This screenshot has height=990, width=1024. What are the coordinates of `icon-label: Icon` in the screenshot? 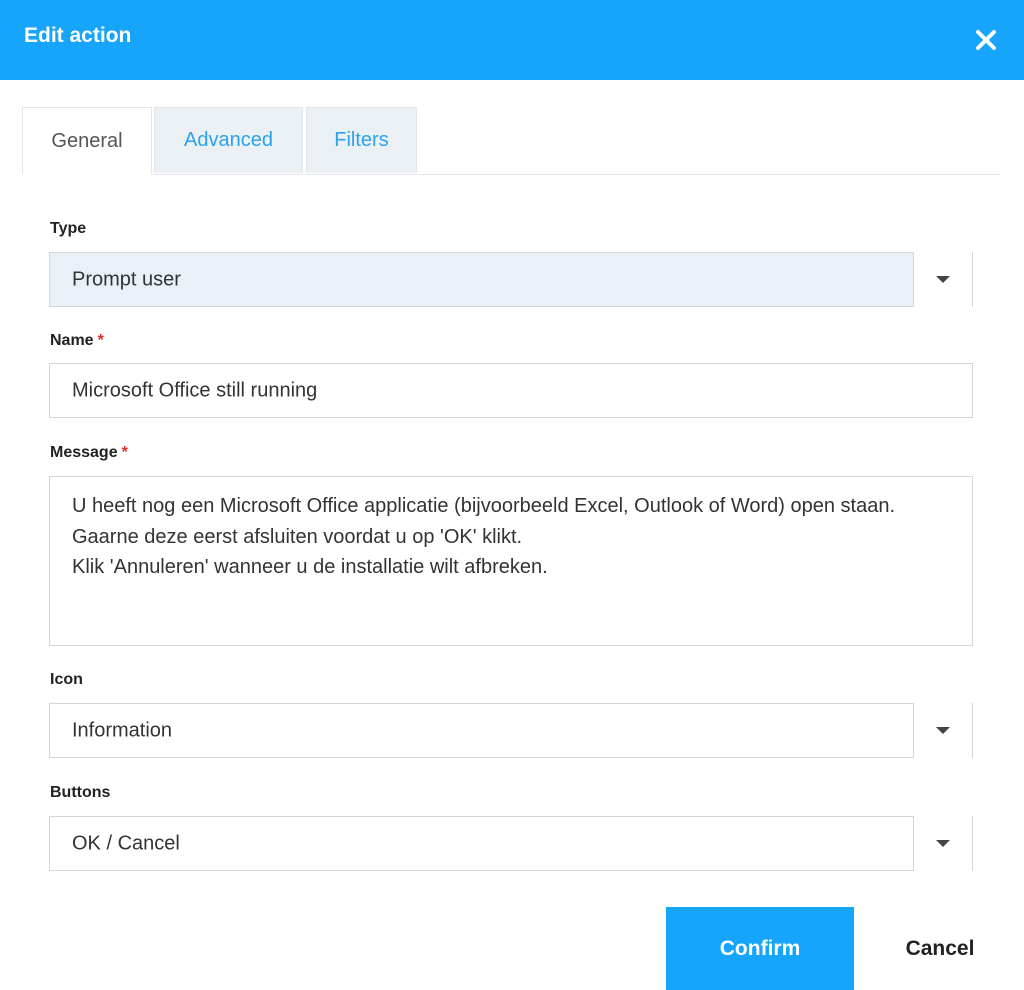 It's located at (66, 679).